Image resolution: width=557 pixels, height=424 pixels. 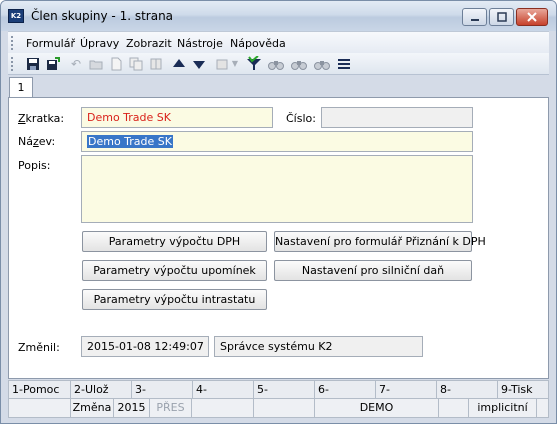 I want to click on app-icon: K2, so click(x=16, y=16).